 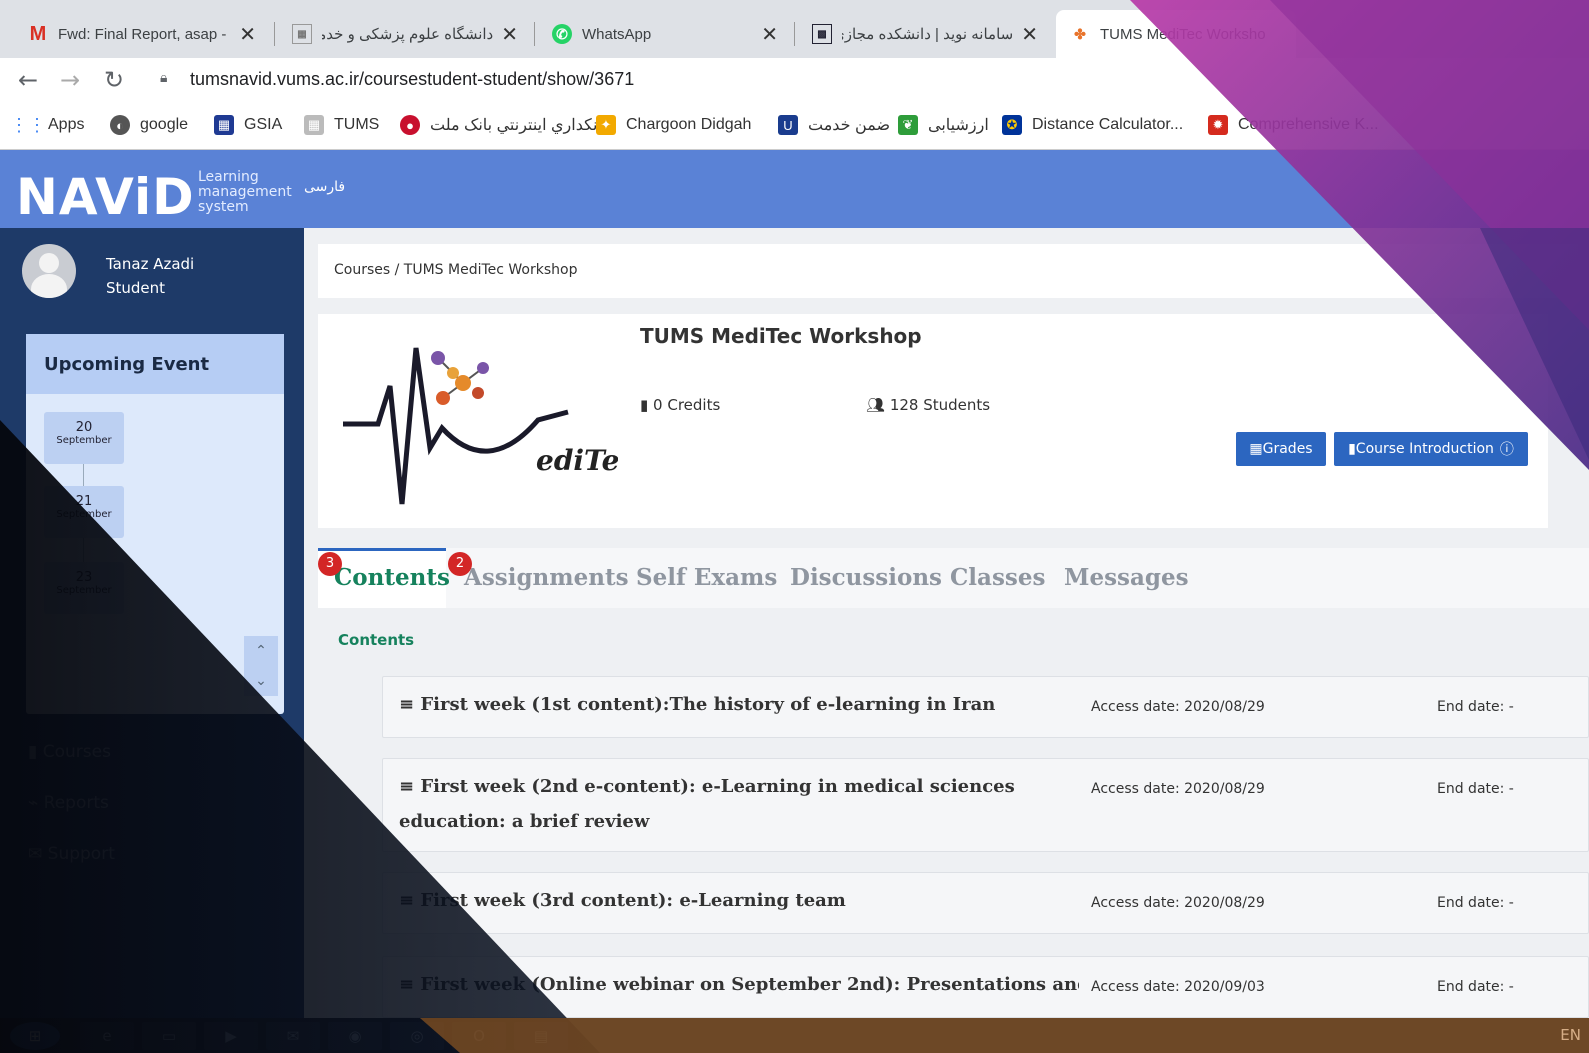 What do you see at coordinates (928, 34) in the screenshot?
I see `tab-title: سامانه نوید | دانشکده مجازی` at bounding box center [928, 34].